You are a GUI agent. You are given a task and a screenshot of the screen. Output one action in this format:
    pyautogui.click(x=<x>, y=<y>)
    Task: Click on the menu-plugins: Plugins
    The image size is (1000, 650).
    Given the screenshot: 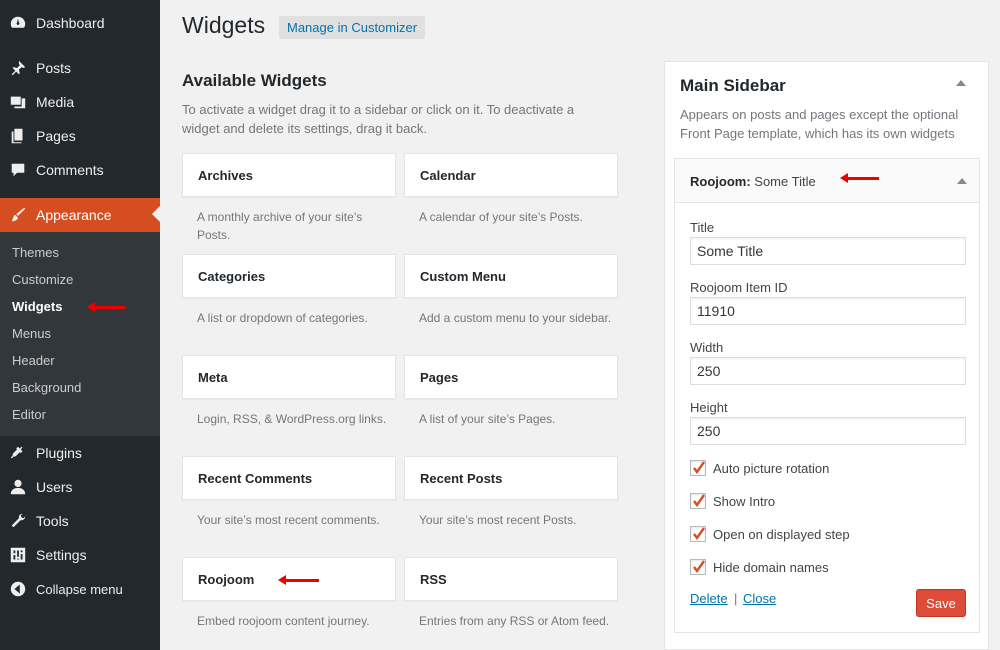 What is the action you would take?
    pyautogui.click(x=80, y=453)
    